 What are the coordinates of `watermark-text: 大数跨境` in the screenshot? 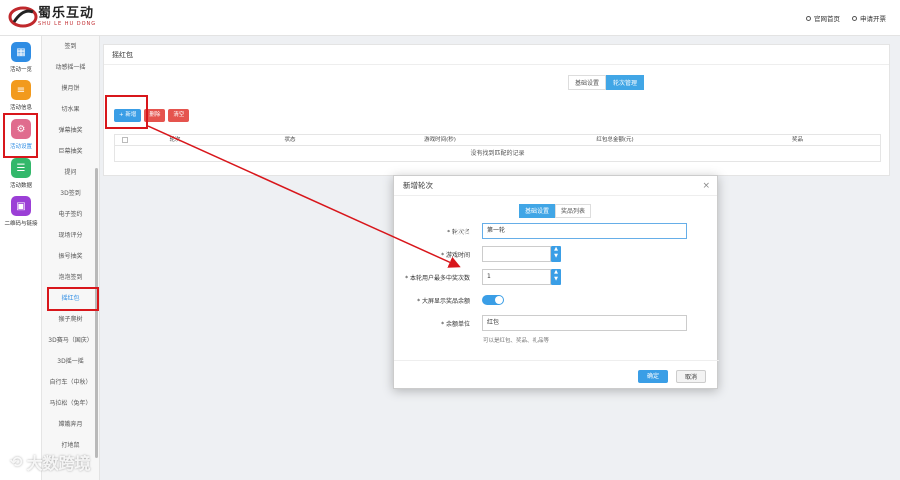 It's located at (58, 463).